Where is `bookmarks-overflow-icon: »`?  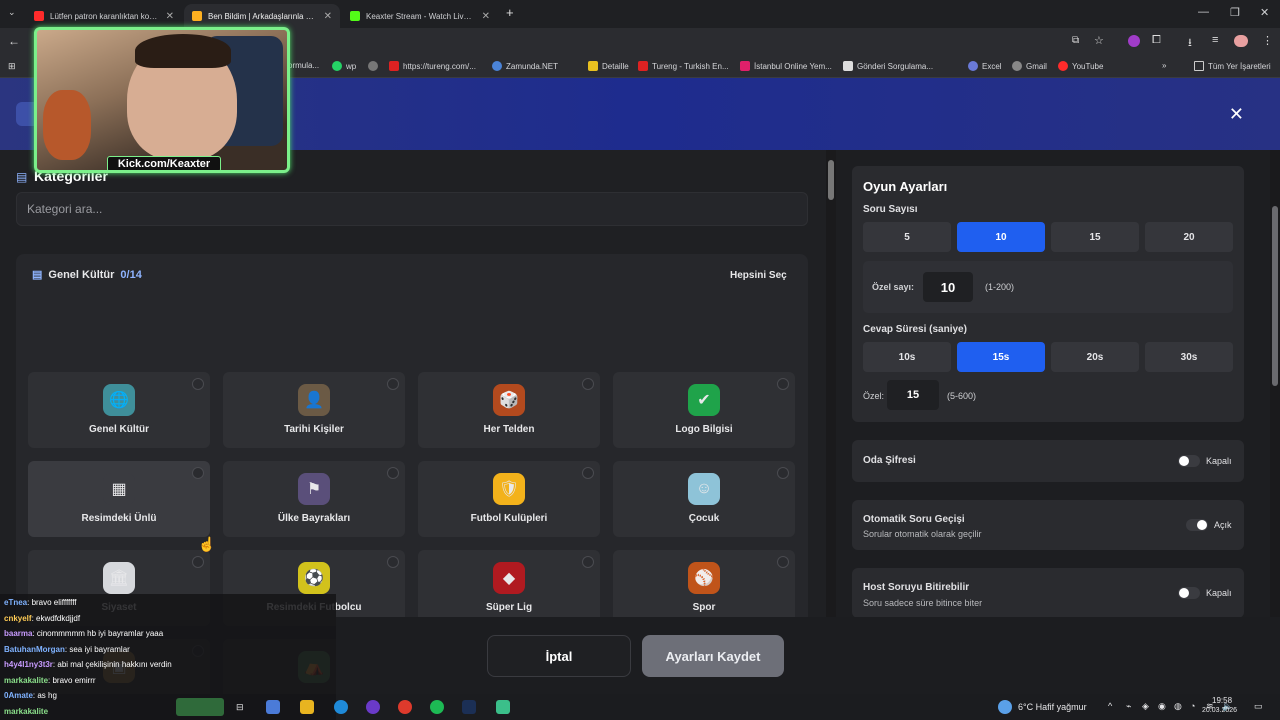
bookmarks-overflow-icon: » is located at coordinates (1164, 65).